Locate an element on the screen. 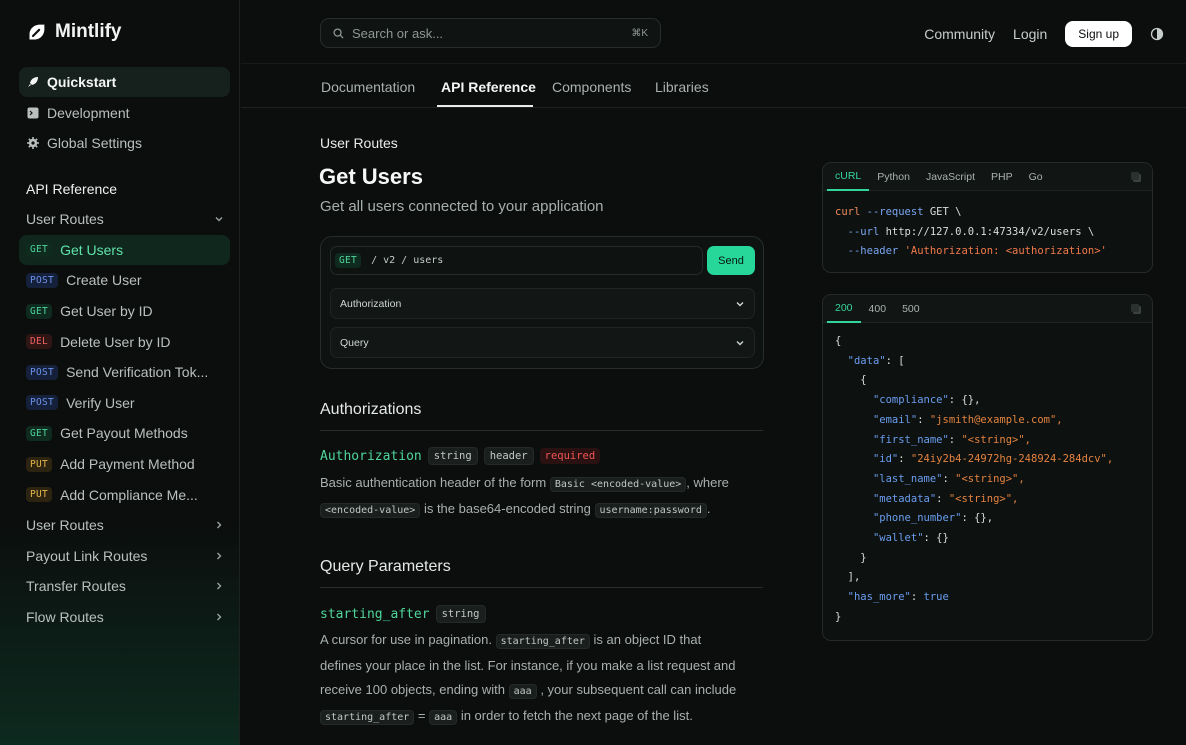 The width and height of the screenshot is (1186, 745). theme-toggle-icon is located at coordinates (1157, 34).